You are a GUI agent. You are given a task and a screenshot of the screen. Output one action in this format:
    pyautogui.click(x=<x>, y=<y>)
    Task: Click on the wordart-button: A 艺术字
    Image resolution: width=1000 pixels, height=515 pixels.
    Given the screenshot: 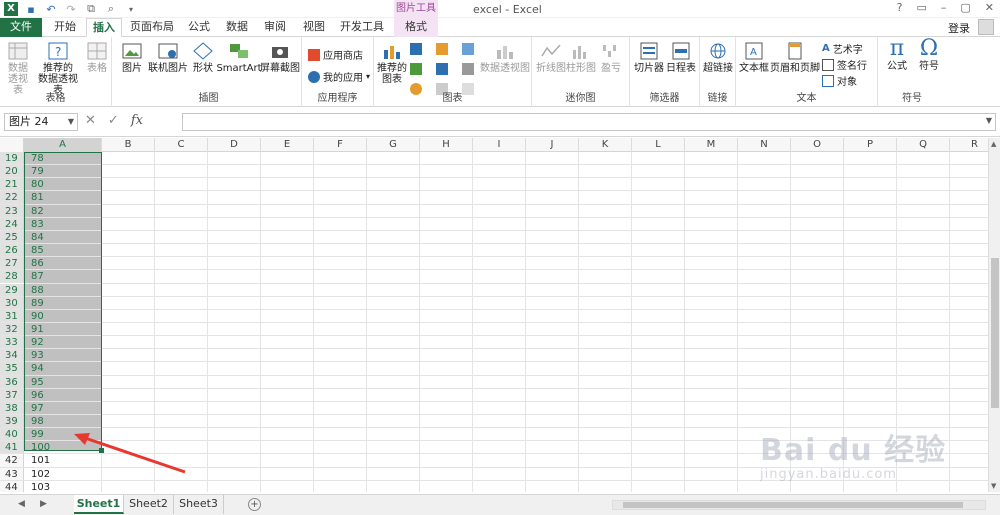 What is the action you would take?
    pyautogui.click(x=842, y=48)
    